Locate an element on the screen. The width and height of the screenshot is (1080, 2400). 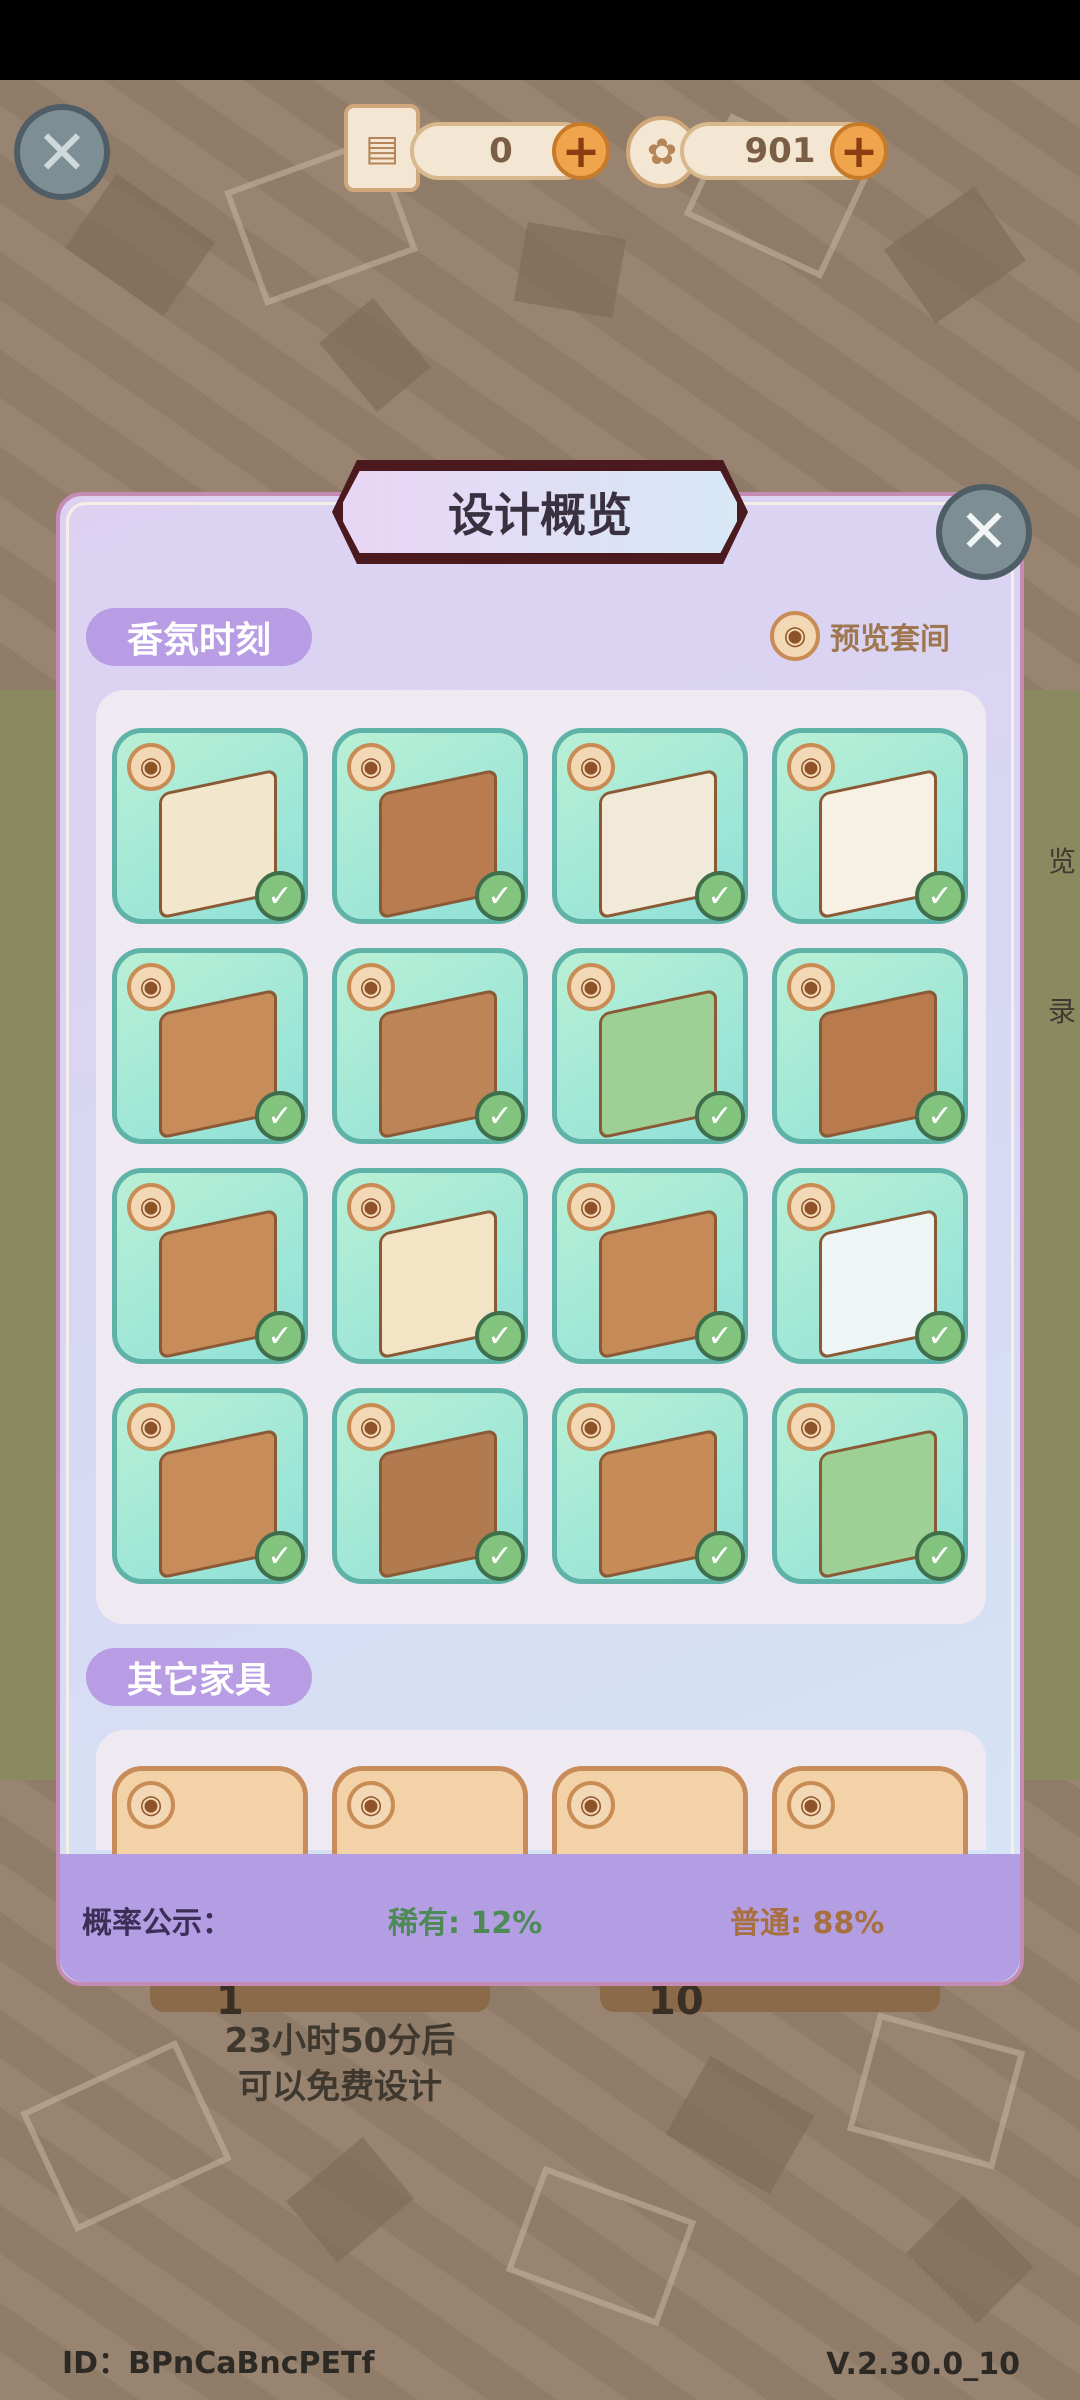
add-scroll-button: + is located at coordinates (581, 151).